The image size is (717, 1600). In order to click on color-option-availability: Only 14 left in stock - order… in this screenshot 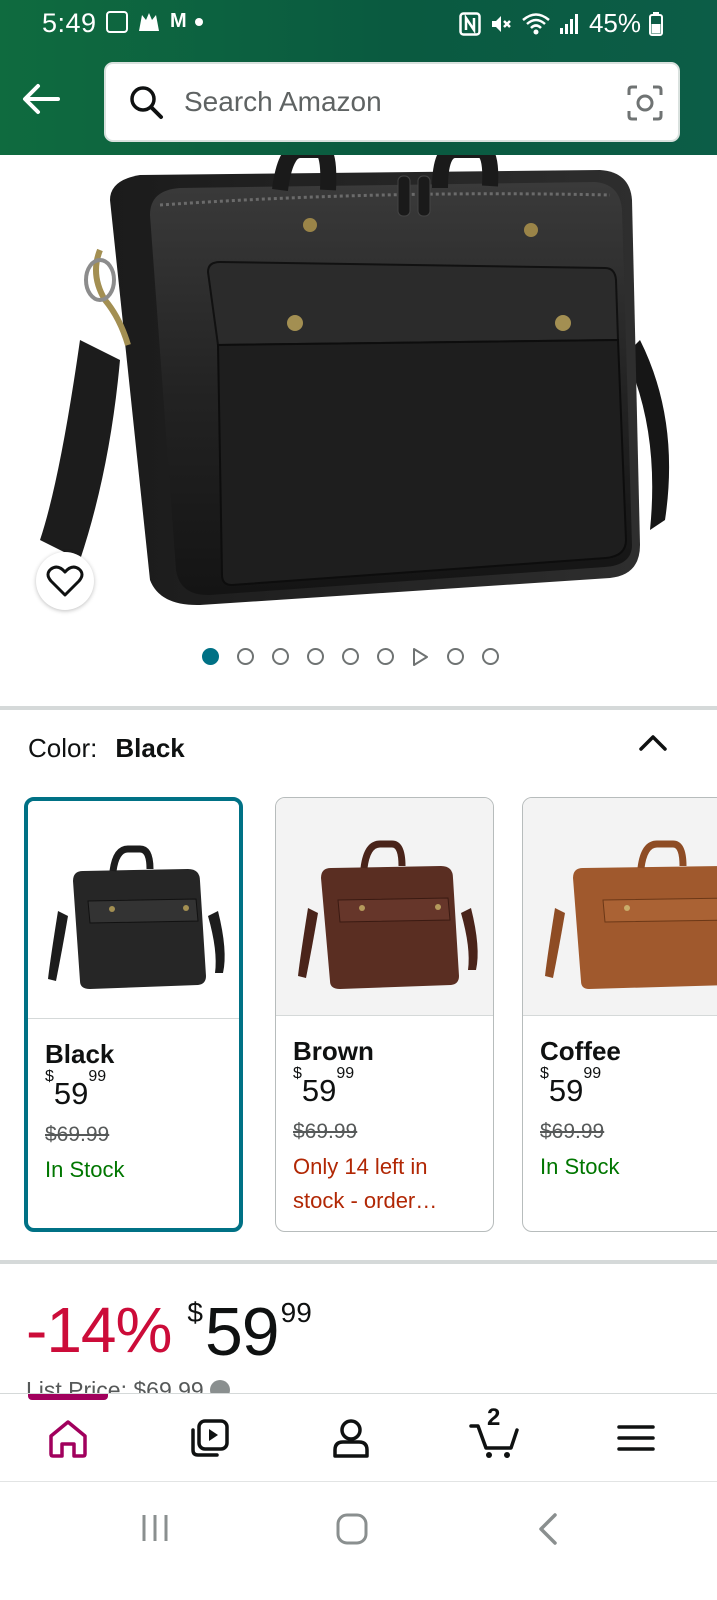, I will do `click(365, 1183)`.